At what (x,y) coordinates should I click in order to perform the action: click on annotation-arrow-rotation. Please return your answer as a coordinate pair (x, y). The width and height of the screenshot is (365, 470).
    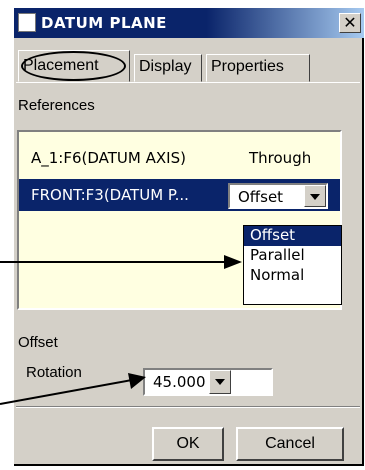
    Looking at the image, I should click on (66, 392).